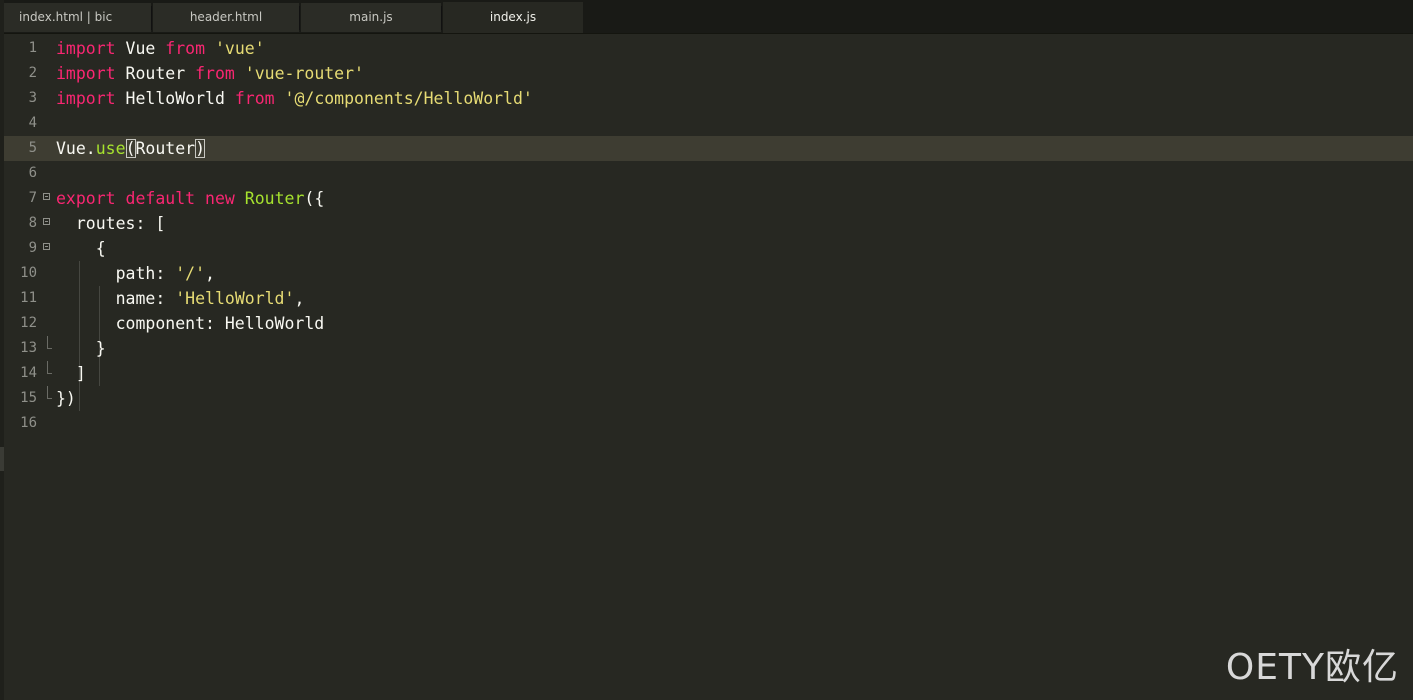  I want to click on code-line: 5 Vue.use(Router), so click(708, 148).